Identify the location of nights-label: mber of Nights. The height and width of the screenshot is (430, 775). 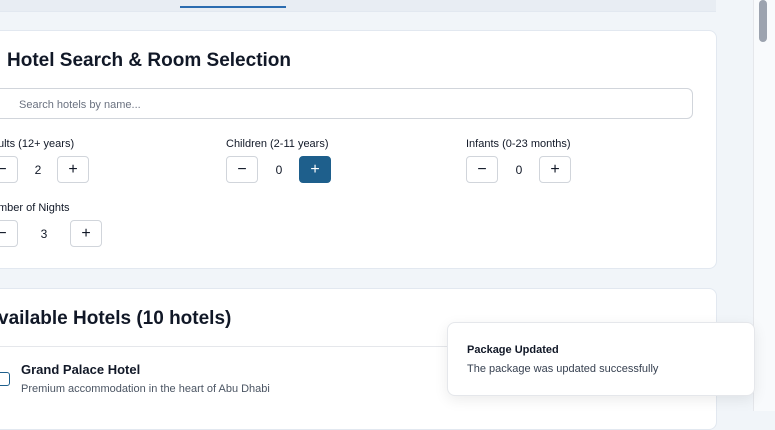
(35, 208).